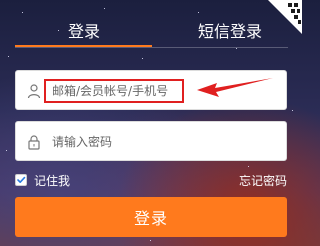 The width and height of the screenshot is (320, 246). Describe the element at coordinates (230, 32) in the screenshot. I see `tab-sms-login: 短信登录` at that location.